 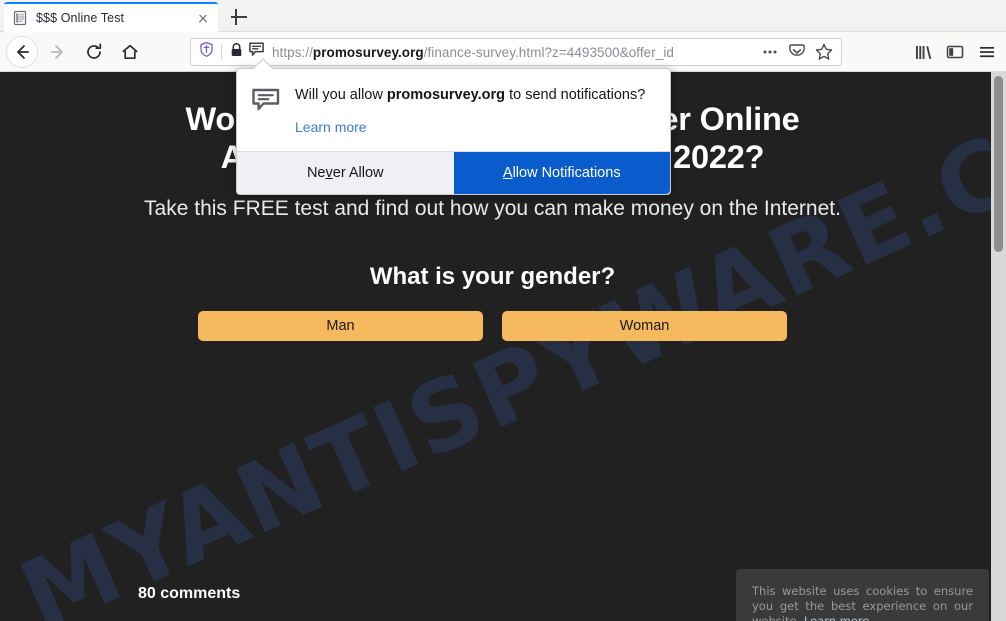 What do you see at coordinates (206, 52) in the screenshot?
I see `shield-icon` at bounding box center [206, 52].